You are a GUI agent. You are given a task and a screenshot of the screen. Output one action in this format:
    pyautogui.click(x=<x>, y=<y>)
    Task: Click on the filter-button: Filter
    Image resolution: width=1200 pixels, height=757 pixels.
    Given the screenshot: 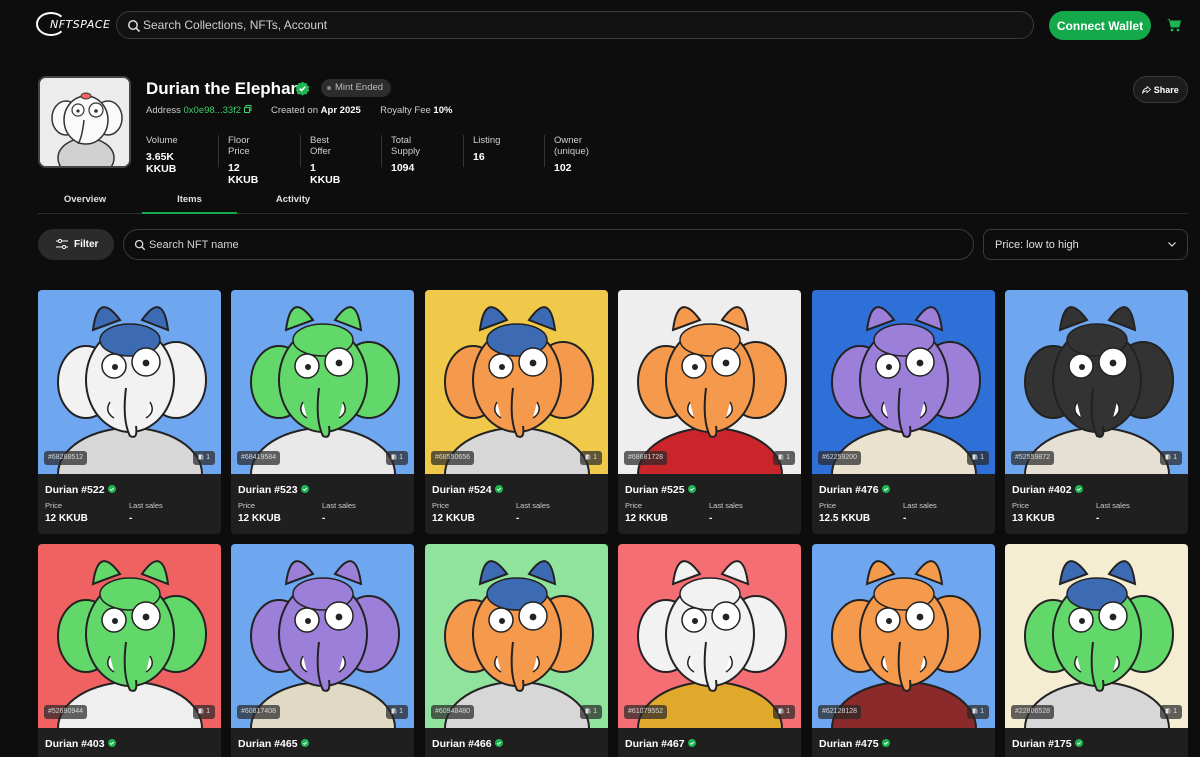 What is the action you would take?
    pyautogui.click(x=76, y=244)
    